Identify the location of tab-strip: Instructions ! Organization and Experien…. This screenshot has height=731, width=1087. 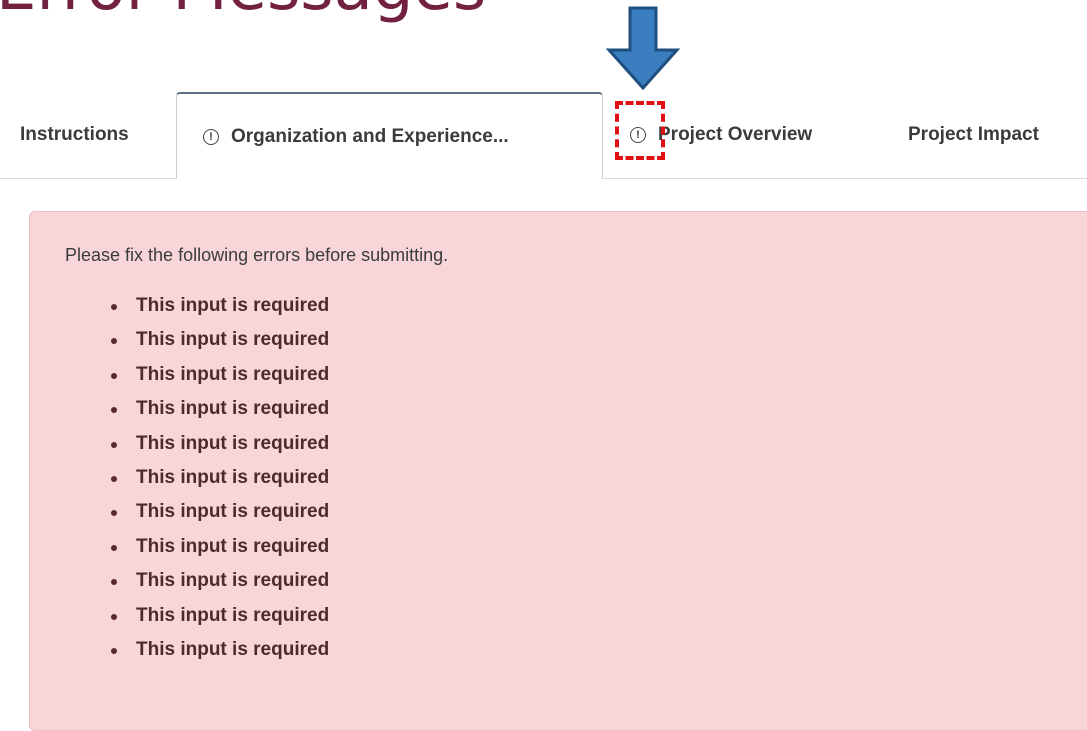
(543, 135).